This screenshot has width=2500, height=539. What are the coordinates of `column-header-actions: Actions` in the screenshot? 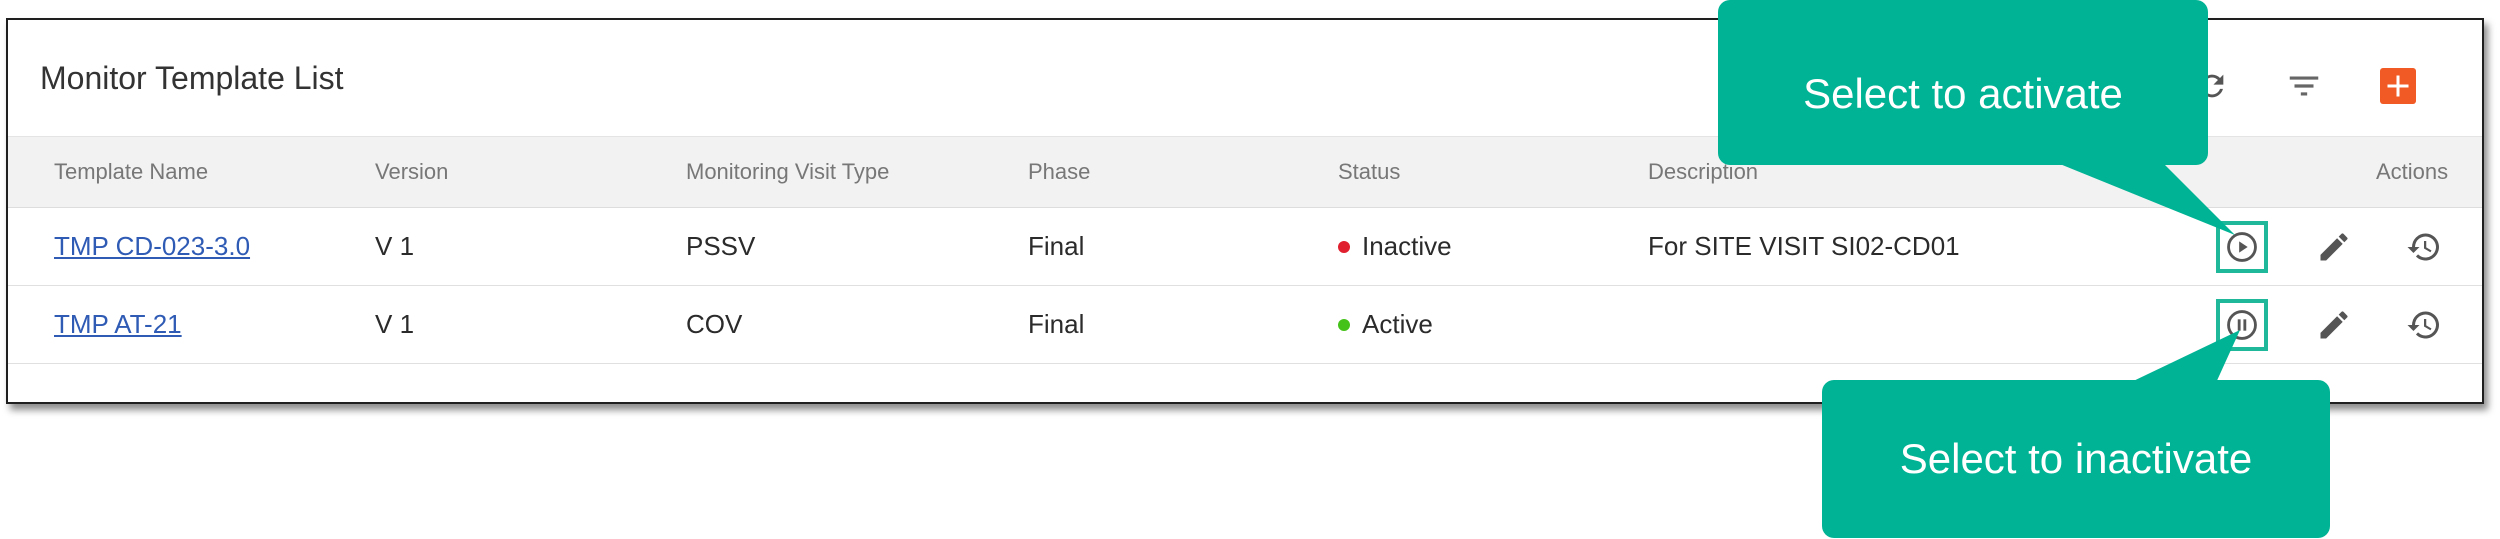 It's located at (2412, 171).